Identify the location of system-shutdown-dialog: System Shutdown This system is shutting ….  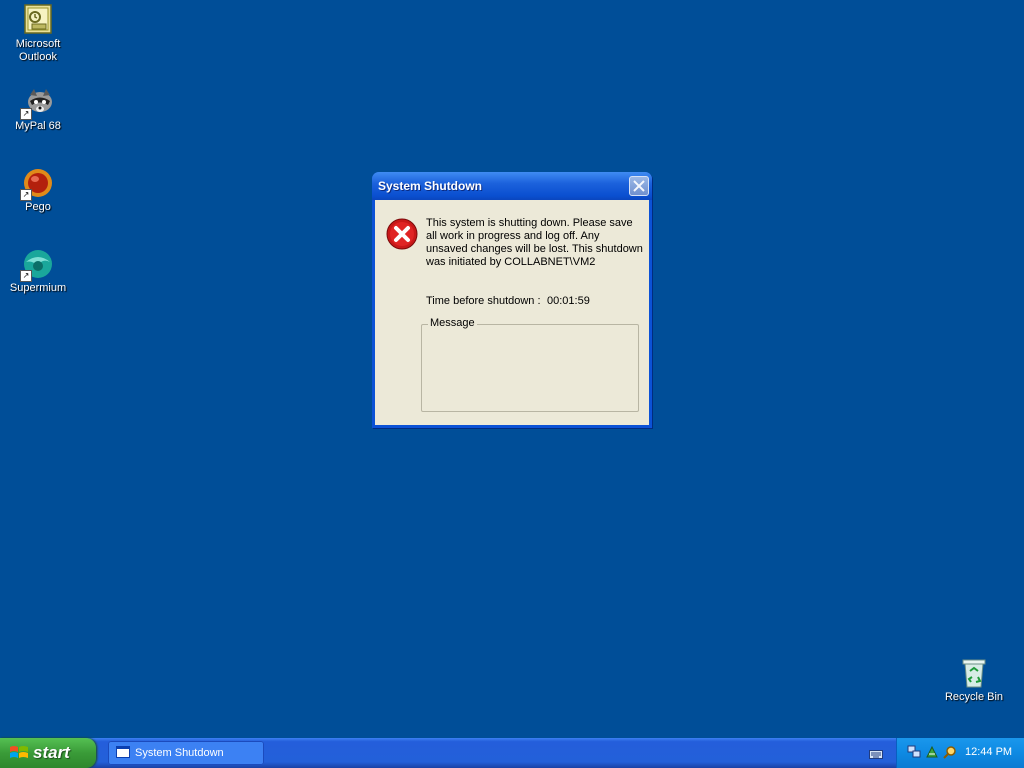
(512, 300).